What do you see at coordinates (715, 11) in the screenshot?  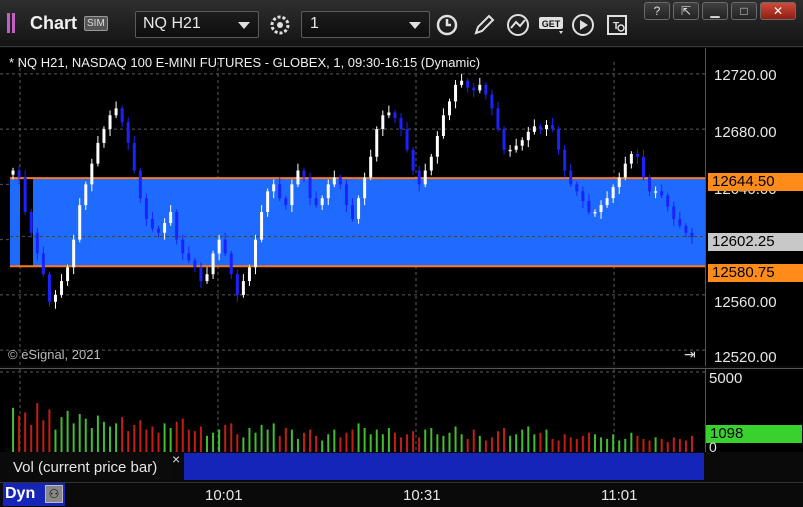 I see `minimize-button: ▁` at bounding box center [715, 11].